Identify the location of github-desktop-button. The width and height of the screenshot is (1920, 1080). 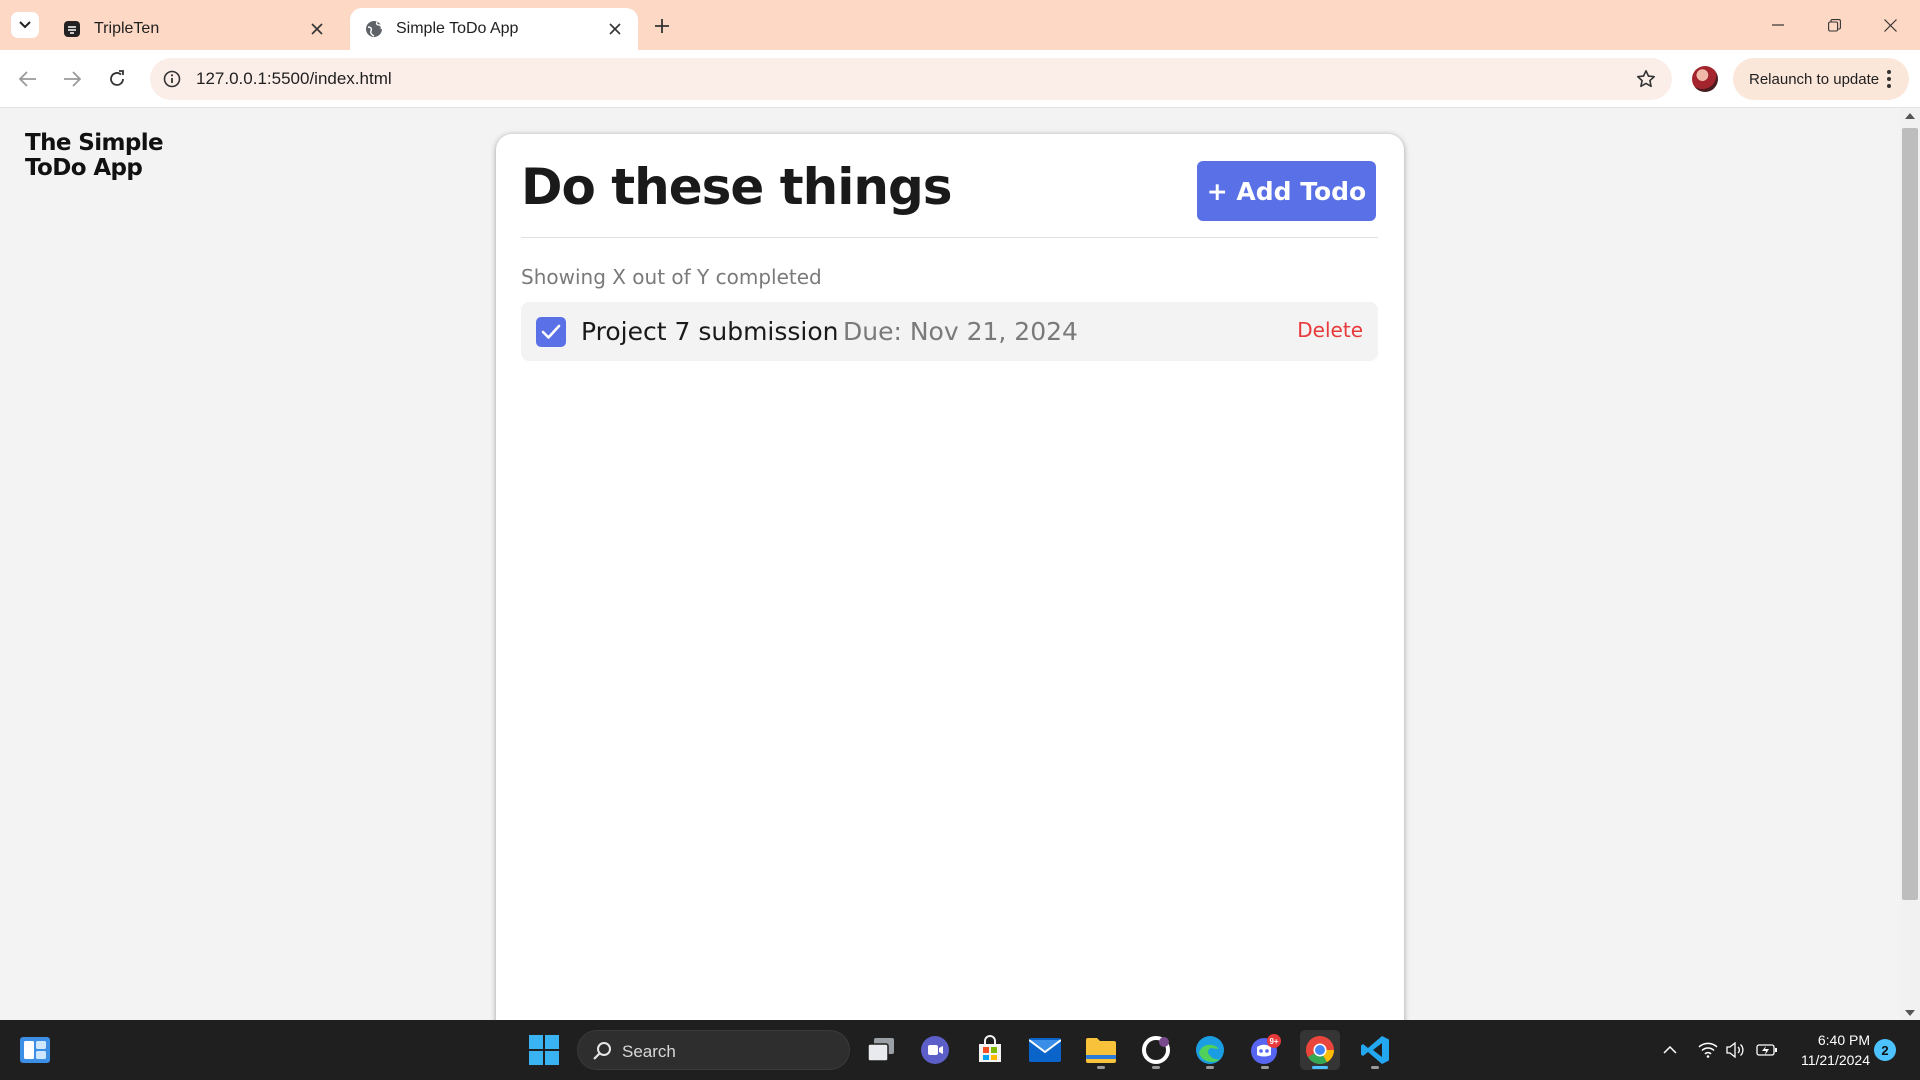
(1156, 1050).